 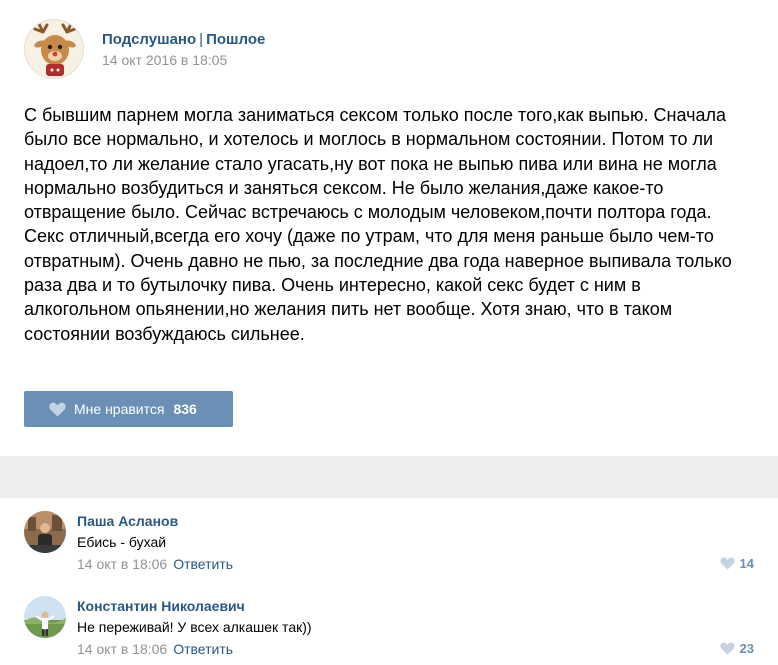 I want to click on community-avatar, so click(x=54, y=49).